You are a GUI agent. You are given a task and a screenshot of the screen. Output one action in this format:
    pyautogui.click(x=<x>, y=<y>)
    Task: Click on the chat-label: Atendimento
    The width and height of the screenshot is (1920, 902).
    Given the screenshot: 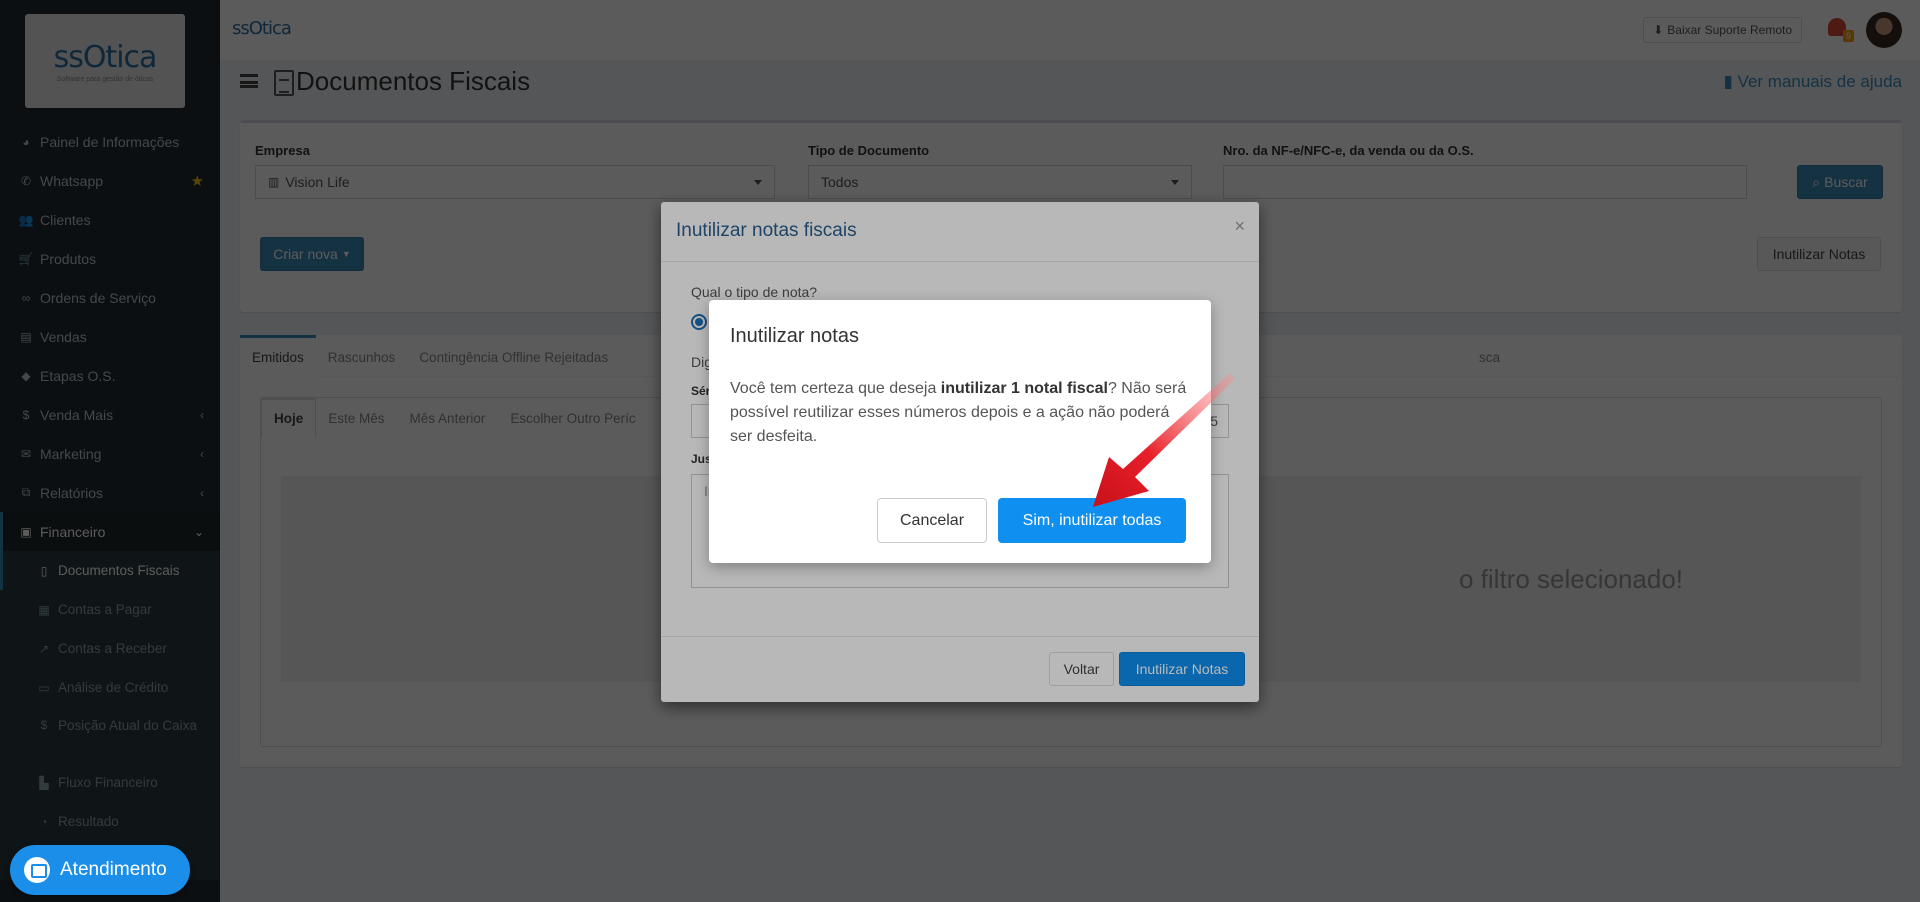 What is the action you would take?
    pyautogui.click(x=113, y=869)
    